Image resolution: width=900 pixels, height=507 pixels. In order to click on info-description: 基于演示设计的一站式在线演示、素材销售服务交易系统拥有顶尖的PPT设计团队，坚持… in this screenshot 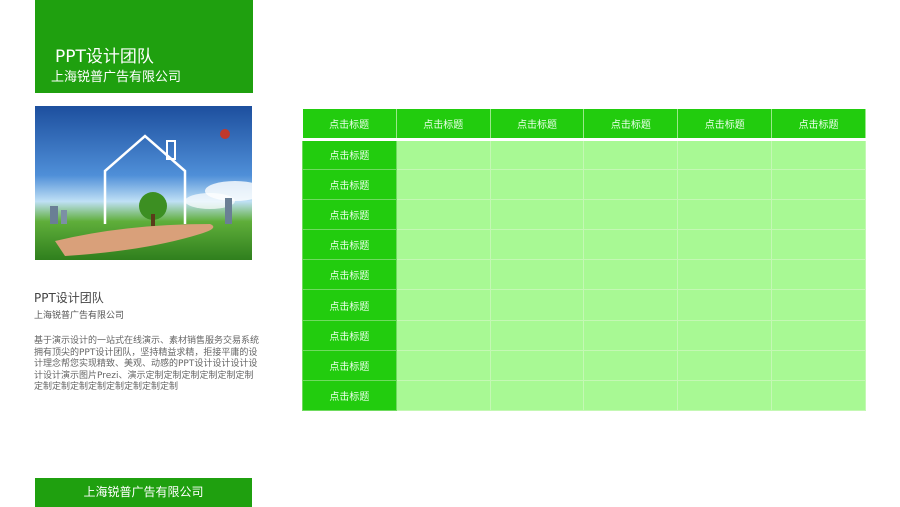, I will do `click(147, 364)`.